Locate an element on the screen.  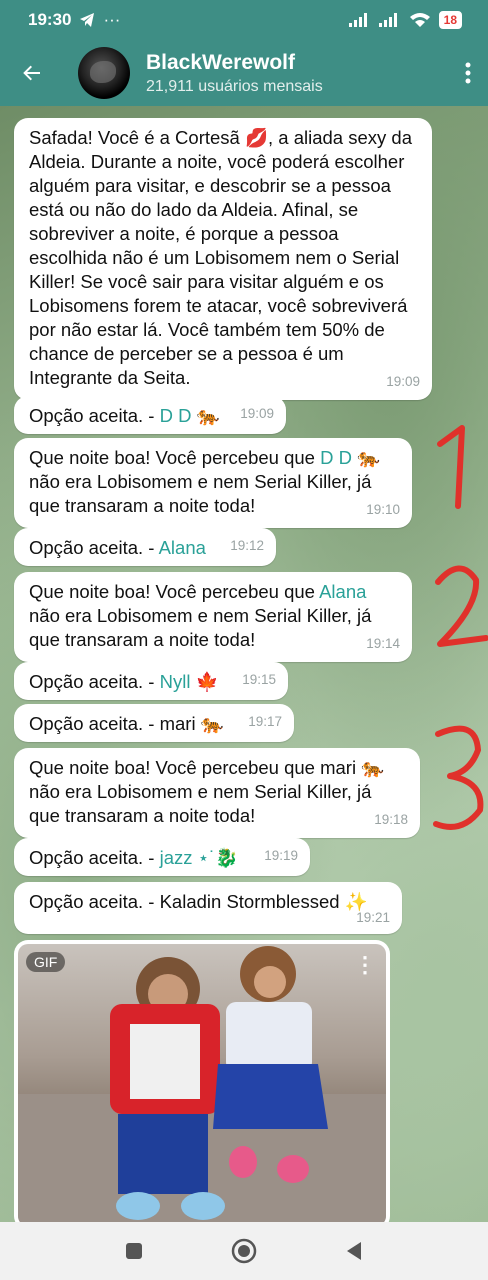
home-button-icon is located at coordinates (244, 1251).